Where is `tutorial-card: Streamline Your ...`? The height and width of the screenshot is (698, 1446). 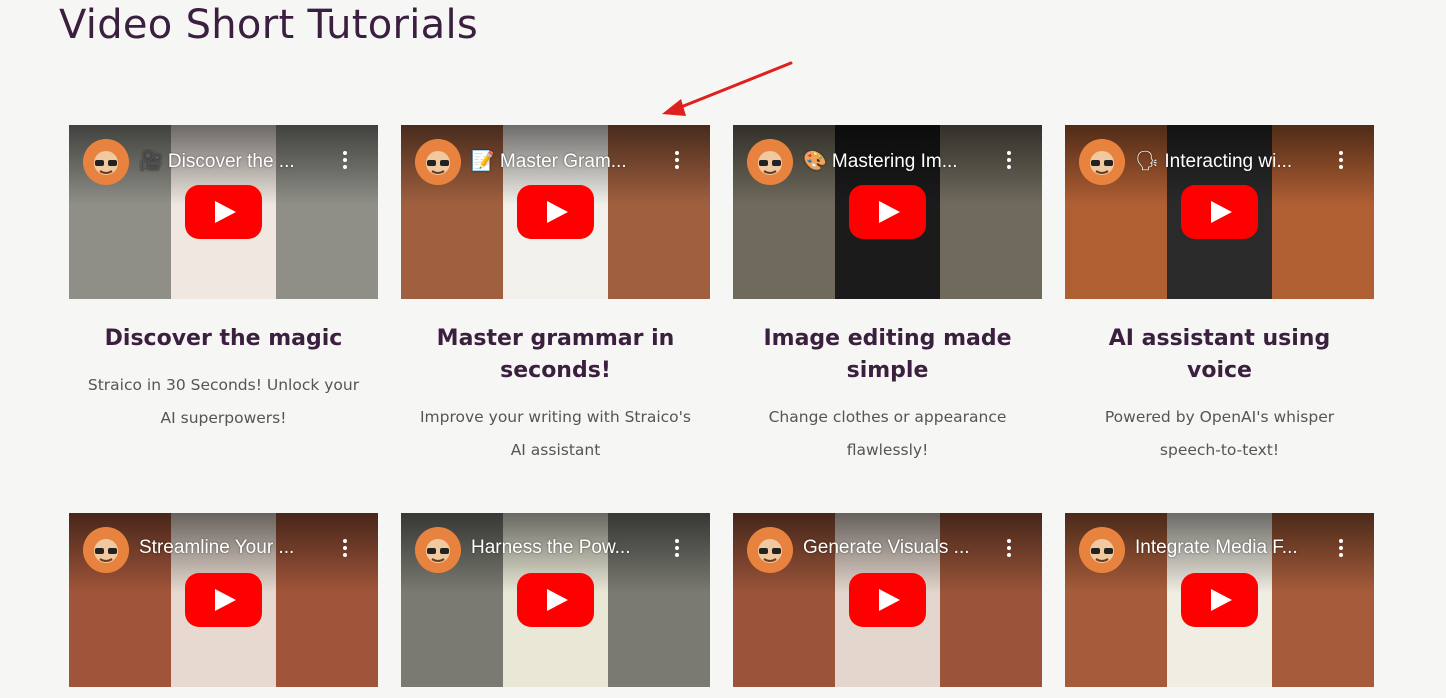 tutorial-card: Streamline Your ... is located at coordinates (223, 600).